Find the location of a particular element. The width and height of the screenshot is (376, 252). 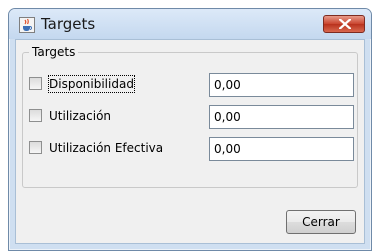

title-bar: Targets is located at coordinates (190, 24).